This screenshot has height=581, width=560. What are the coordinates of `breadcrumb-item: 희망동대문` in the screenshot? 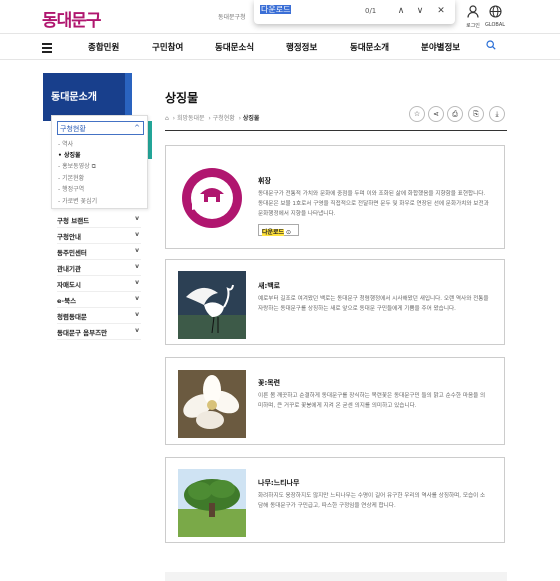 It's located at (191, 118).